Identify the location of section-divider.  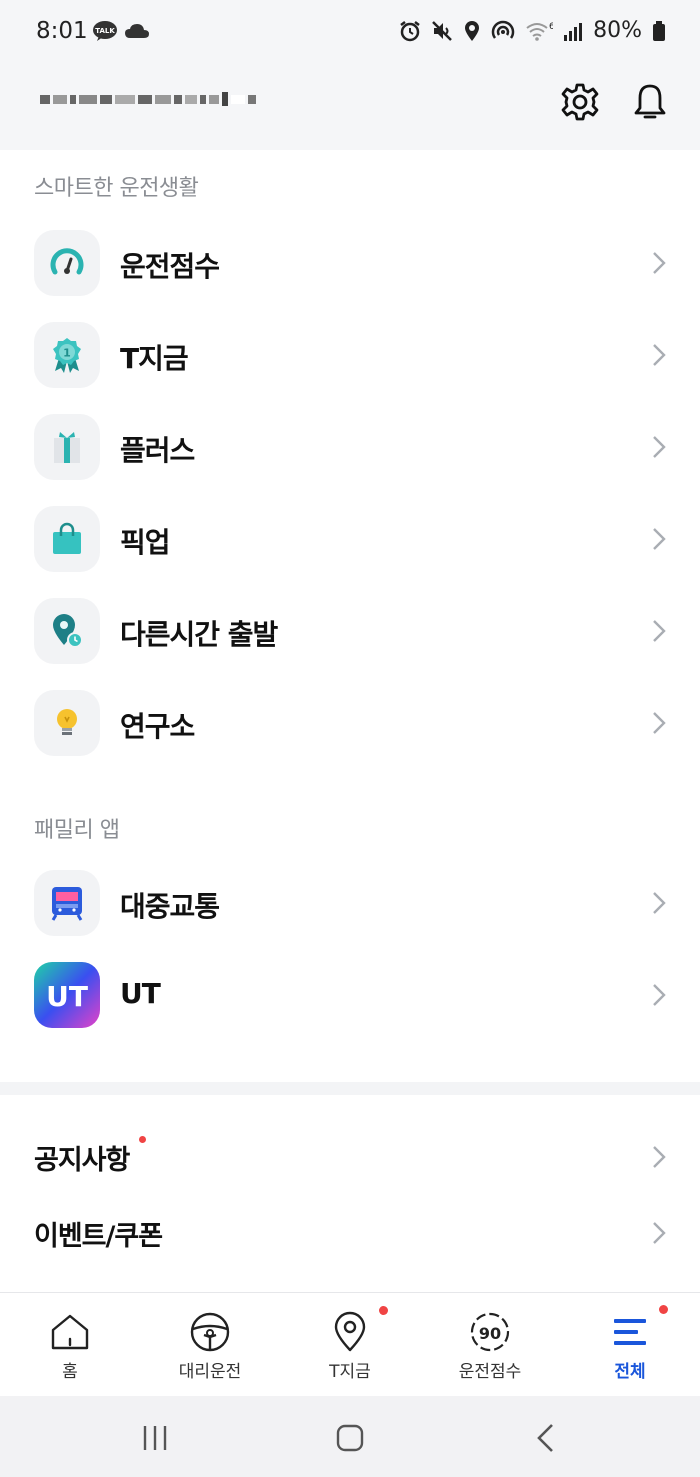
(350, 1088).